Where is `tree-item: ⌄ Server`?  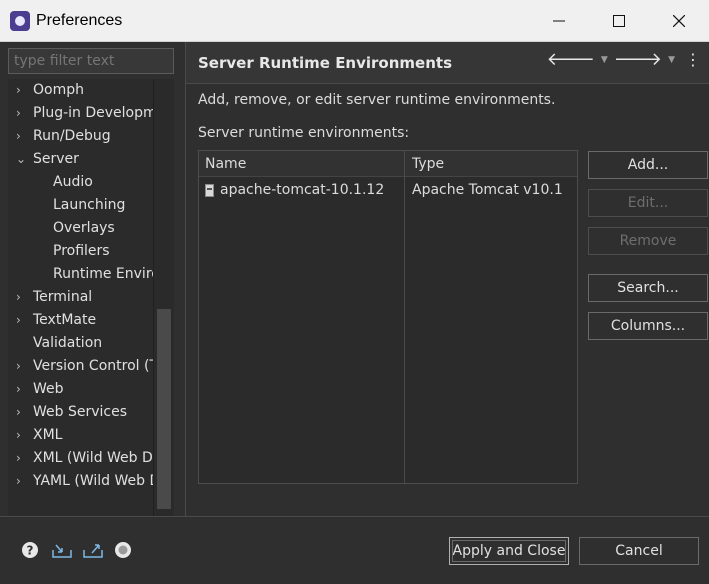 tree-item: ⌄ Server is located at coordinates (80, 159).